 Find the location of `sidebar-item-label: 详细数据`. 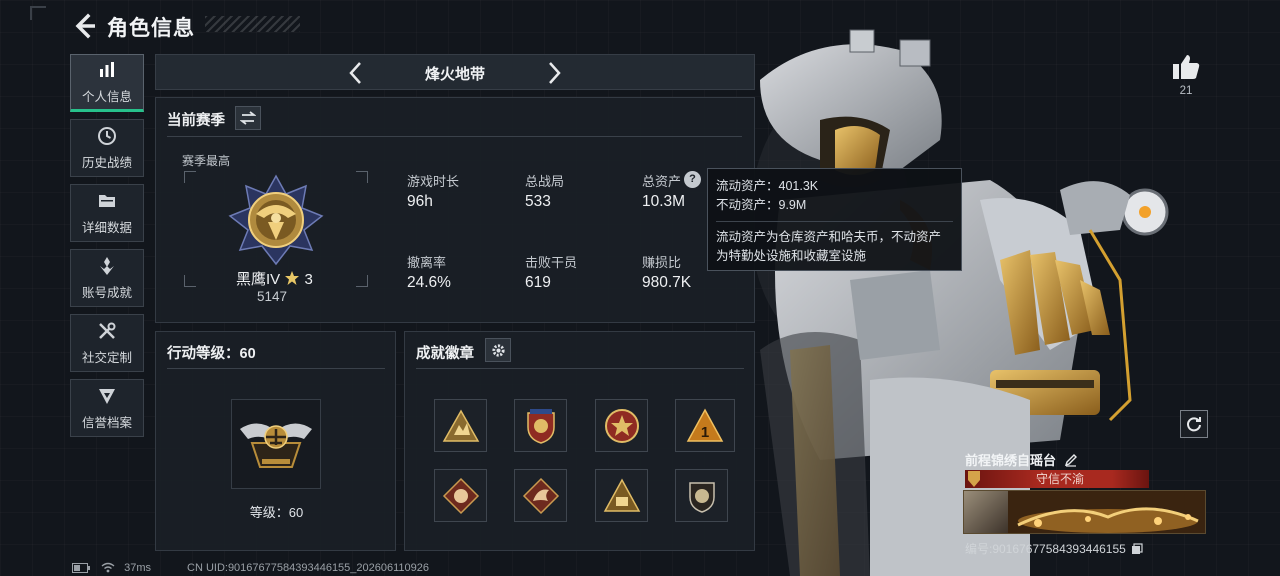

sidebar-item-label: 详细数据 is located at coordinates (106, 227).